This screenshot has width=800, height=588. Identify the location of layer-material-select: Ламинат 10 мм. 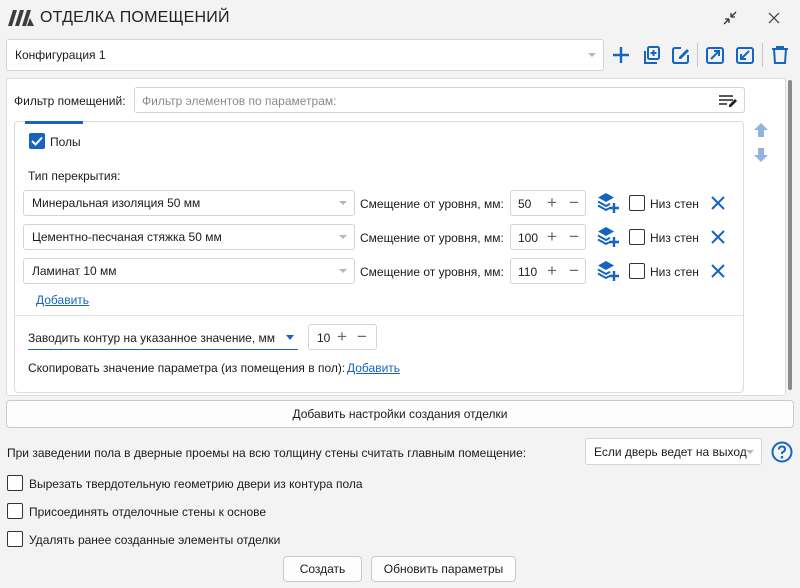
(189, 271).